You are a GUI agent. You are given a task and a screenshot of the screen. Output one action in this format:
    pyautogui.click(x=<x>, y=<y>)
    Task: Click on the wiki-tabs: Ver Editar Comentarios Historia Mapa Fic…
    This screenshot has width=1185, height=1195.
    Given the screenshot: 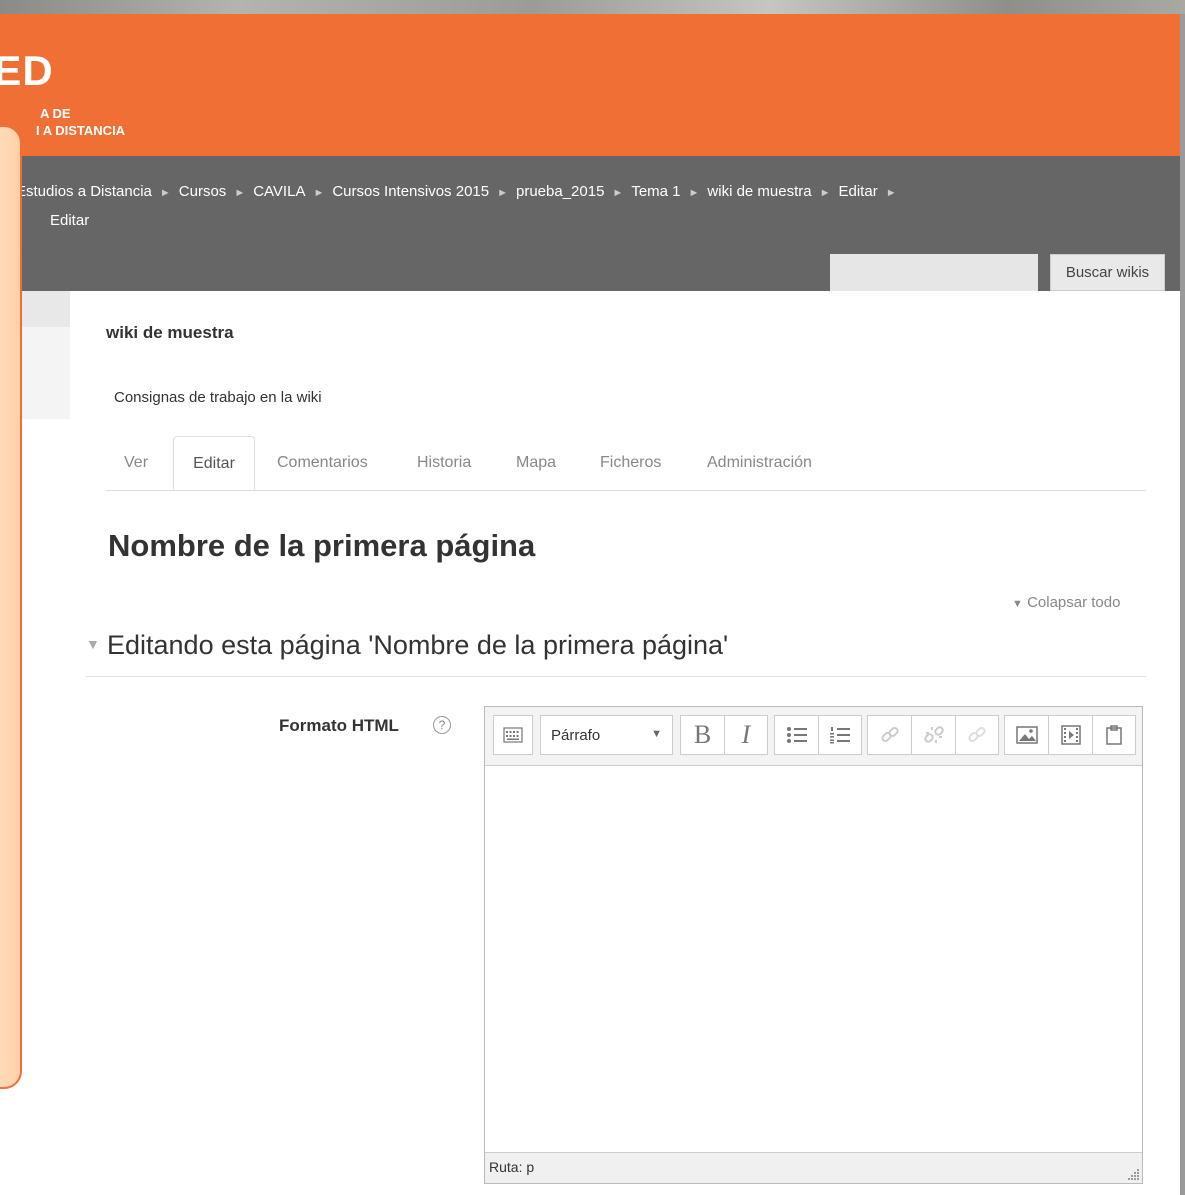 What is the action you would take?
    pyautogui.click(x=626, y=463)
    